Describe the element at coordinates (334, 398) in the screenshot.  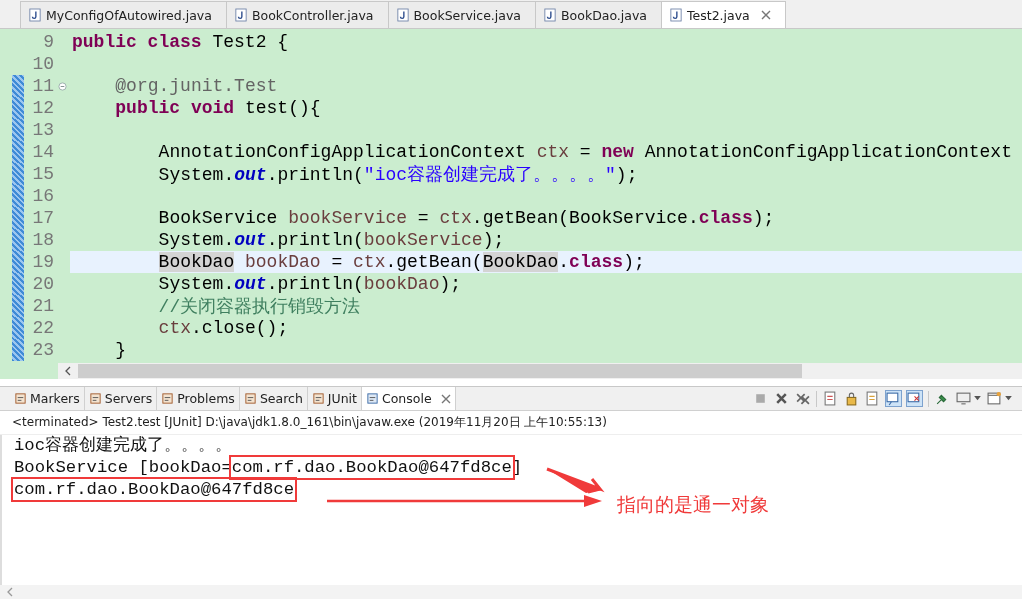
I see `view-tab: JUnit` at that location.